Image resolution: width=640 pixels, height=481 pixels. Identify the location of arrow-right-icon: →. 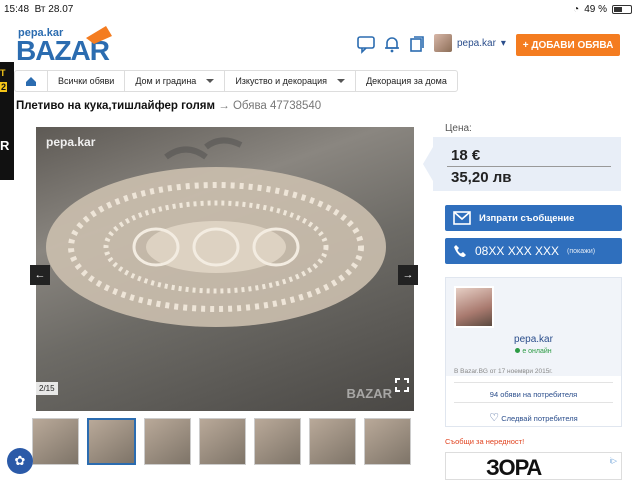
(408, 275).